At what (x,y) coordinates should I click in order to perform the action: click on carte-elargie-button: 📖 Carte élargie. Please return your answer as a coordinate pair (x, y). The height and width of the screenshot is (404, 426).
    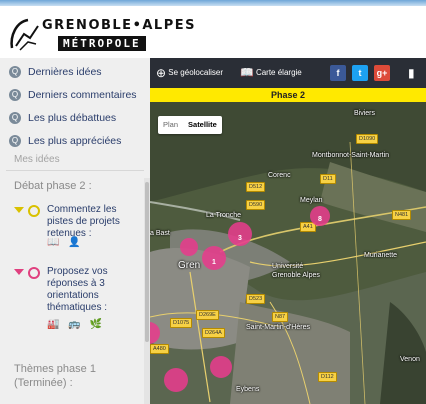
    Looking at the image, I should click on (271, 73).